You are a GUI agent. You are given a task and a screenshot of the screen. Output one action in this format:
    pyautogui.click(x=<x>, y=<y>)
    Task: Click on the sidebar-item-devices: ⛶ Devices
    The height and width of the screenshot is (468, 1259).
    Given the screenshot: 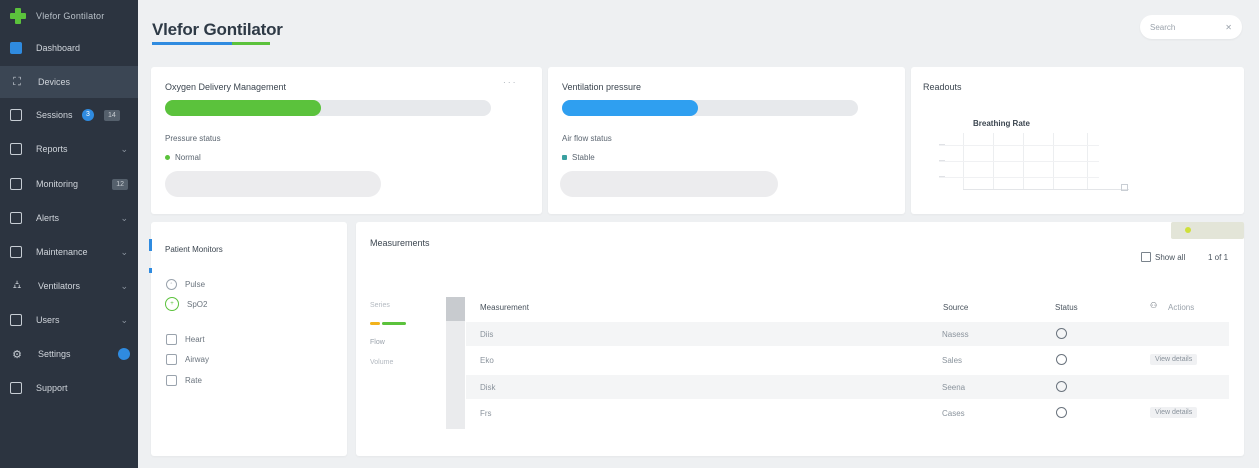 What is the action you would take?
    pyautogui.click(x=69, y=82)
    